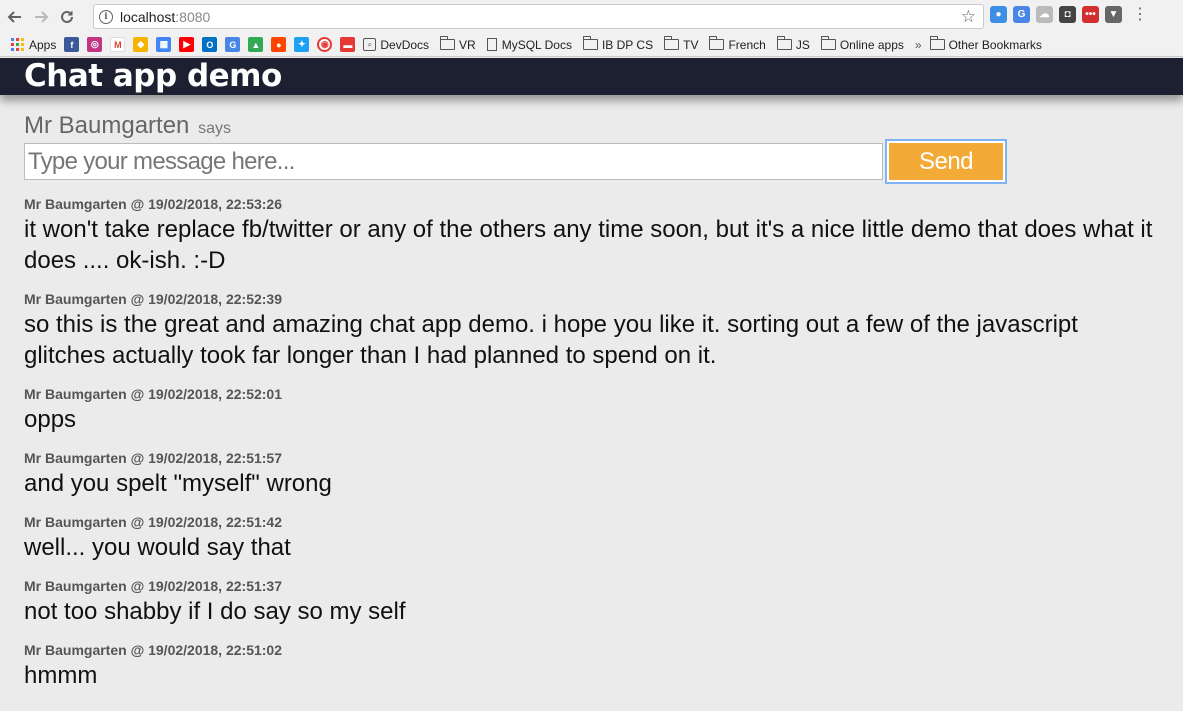  I want to click on bookmark-folder-js: JS, so click(793, 44).